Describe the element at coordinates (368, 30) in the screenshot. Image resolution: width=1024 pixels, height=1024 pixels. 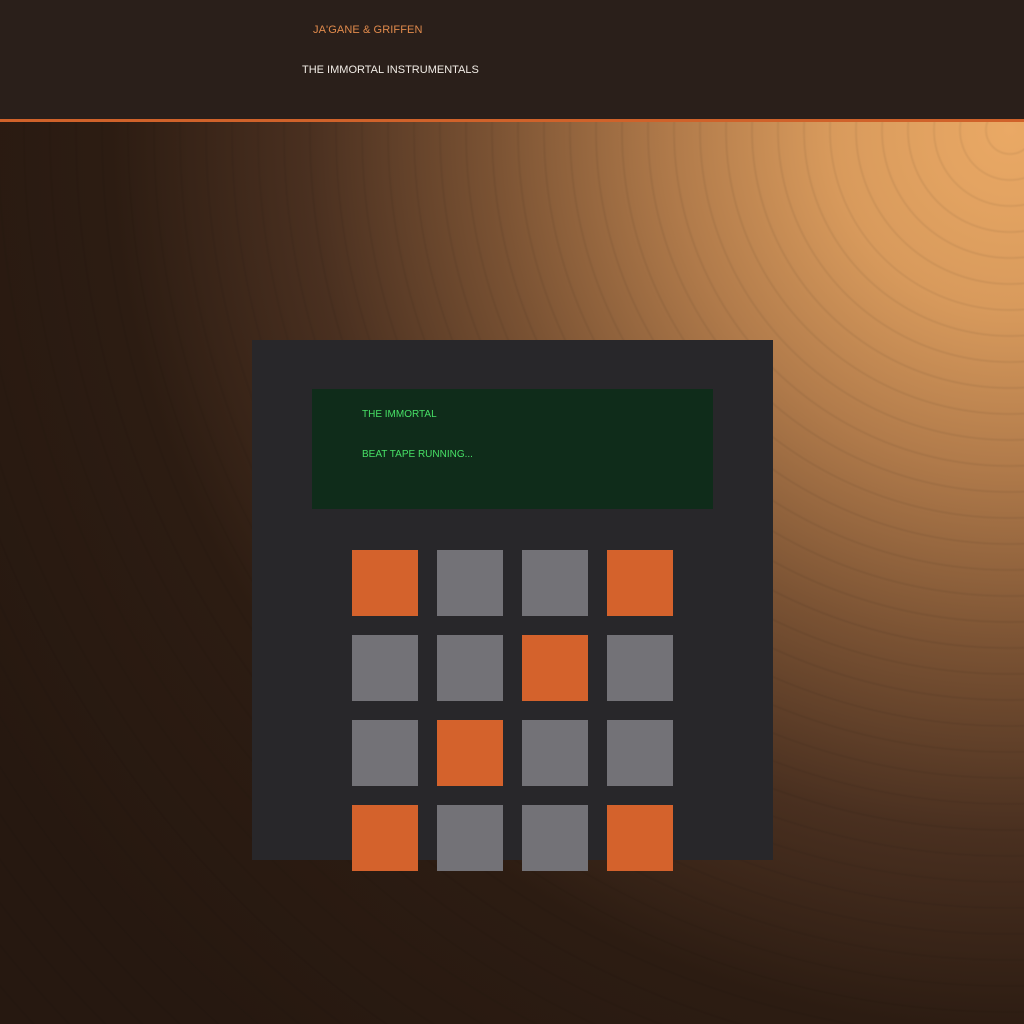
I see `artist-name: JA'GANE & GRIFFEN` at that location.